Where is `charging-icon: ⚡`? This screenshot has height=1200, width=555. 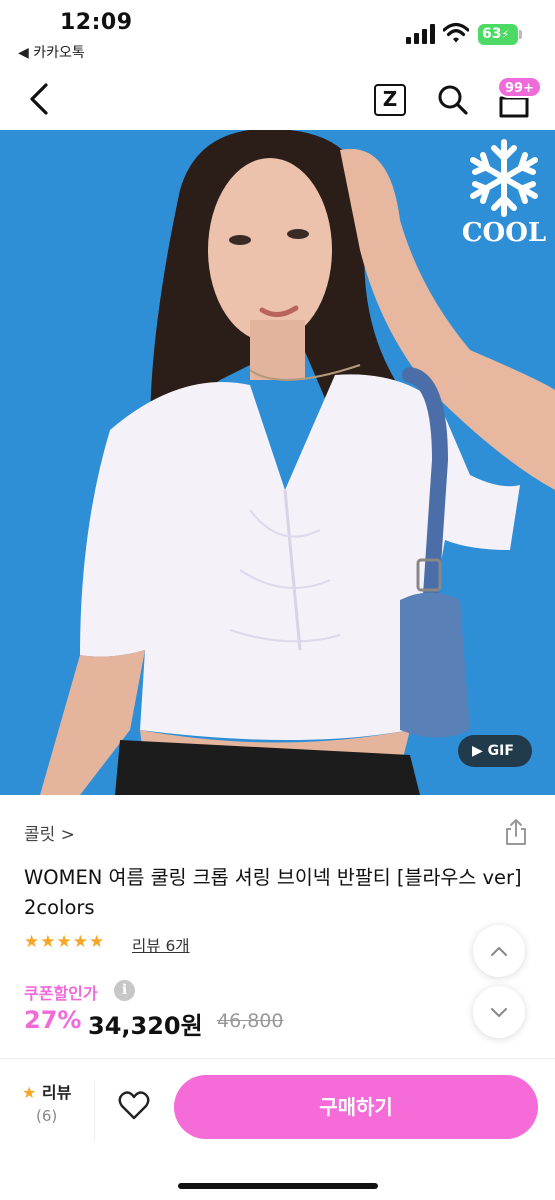 charging-icon: ⚡ is located at coordinates (505, 34).